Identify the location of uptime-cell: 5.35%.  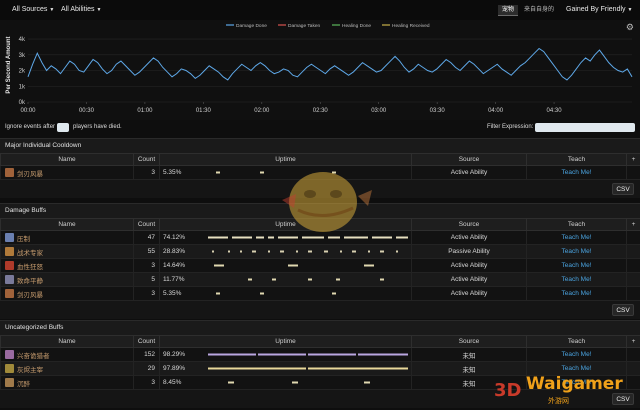
(285, 172).